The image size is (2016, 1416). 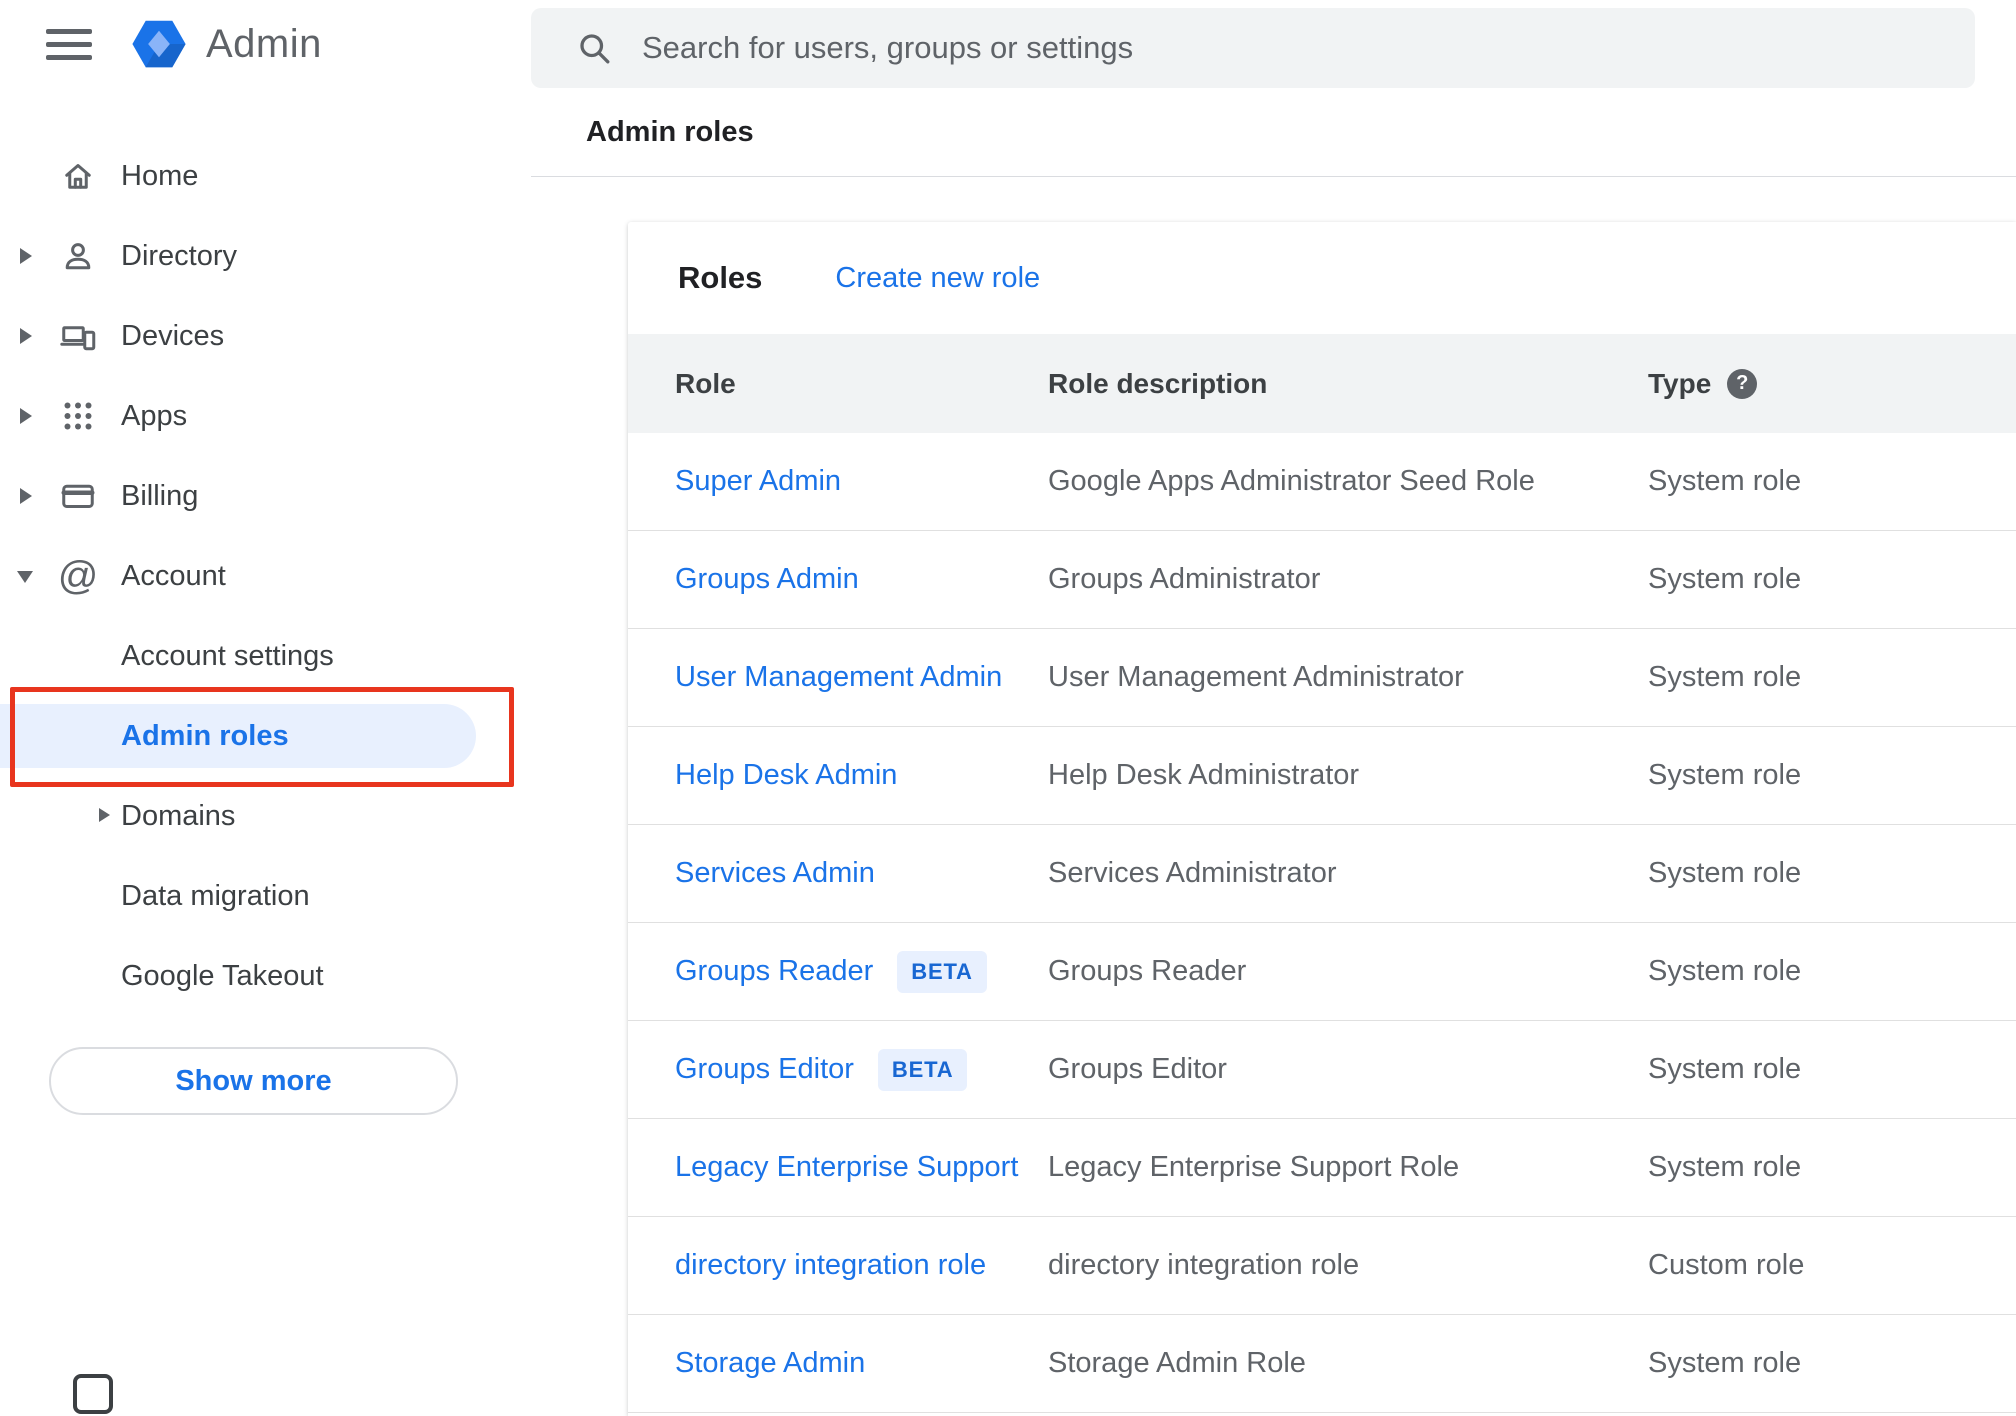 What do you see at coordinates (1204, 1265) in the screenshot?
I see `role-description: directory integration role` at bounding box center [1204, 1265].